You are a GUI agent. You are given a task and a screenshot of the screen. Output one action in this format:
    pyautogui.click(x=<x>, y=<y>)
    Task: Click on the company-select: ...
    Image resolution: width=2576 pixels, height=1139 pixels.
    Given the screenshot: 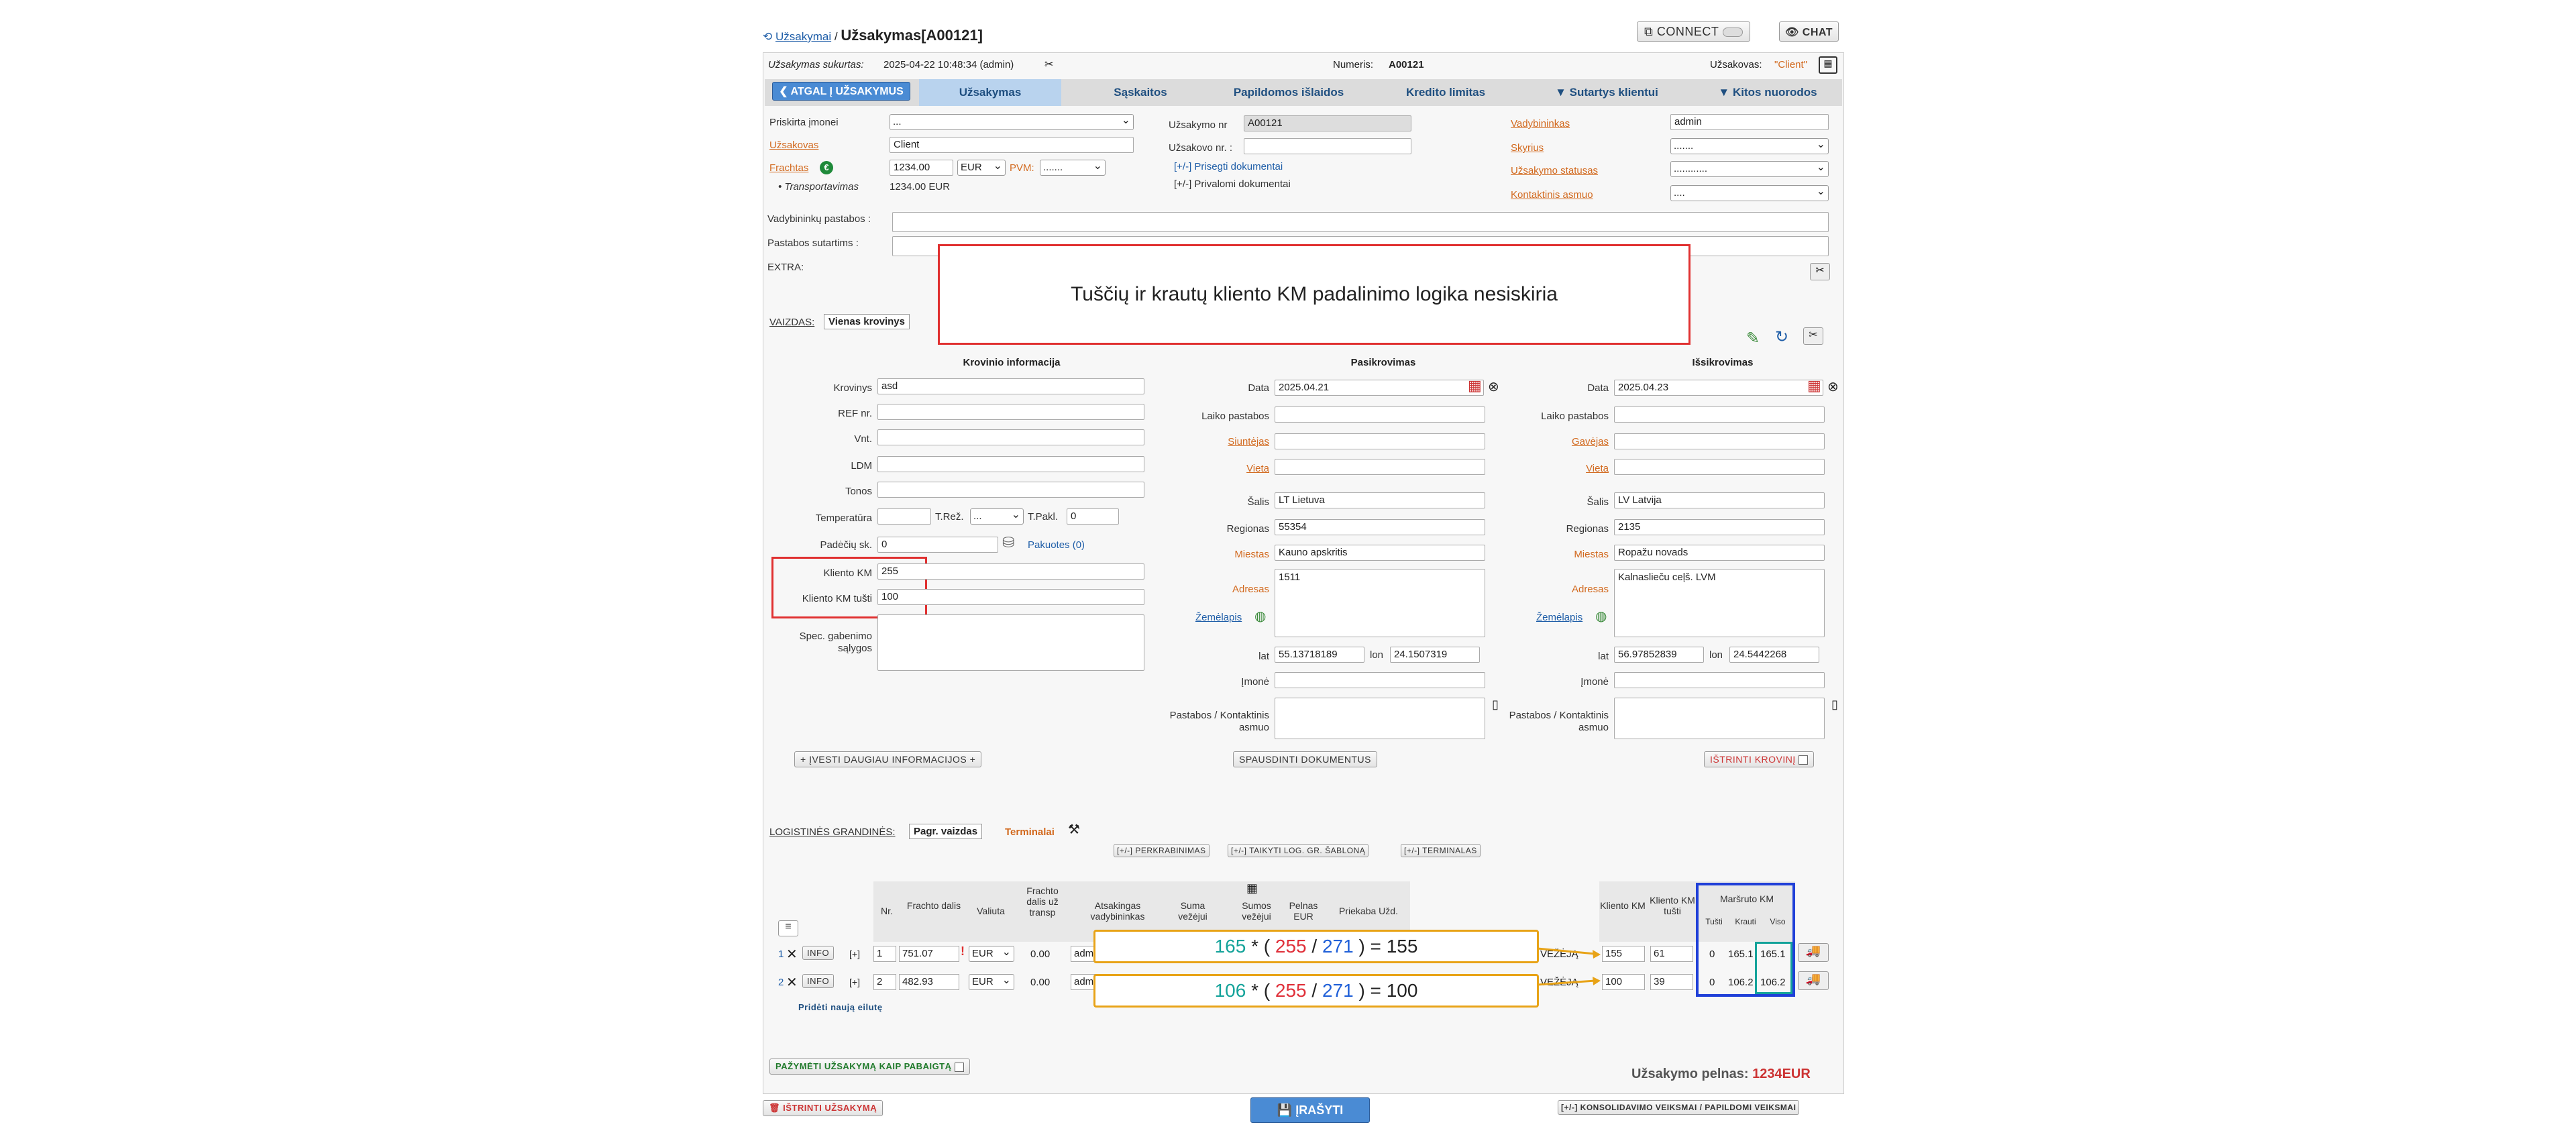 What is the action you would take?
    pyautogui.click(x=1012, y=122)
    